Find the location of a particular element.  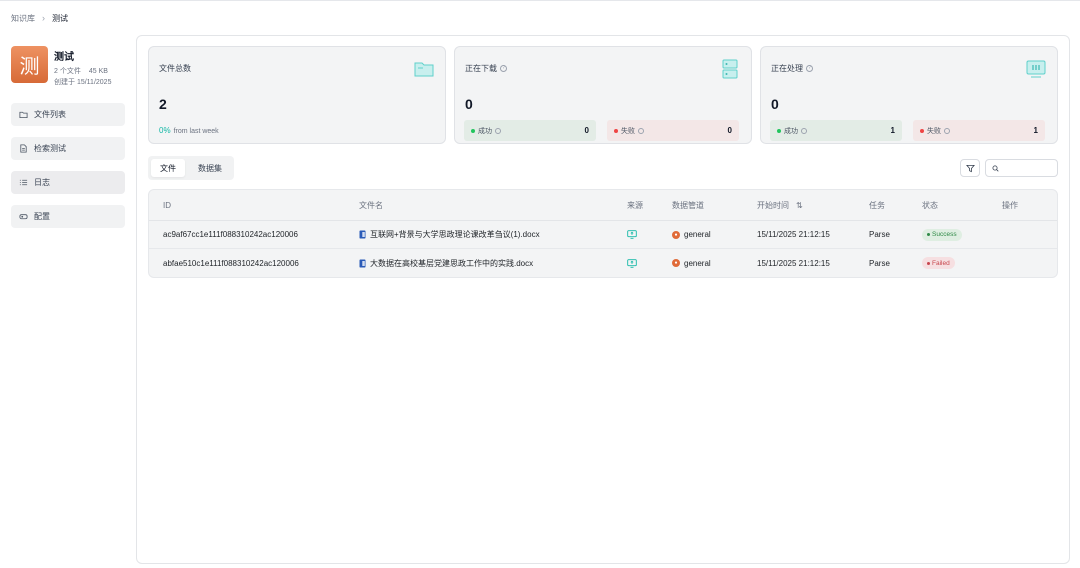

tab-bar: 文件 数据集 is located at coordinates (191, 168).